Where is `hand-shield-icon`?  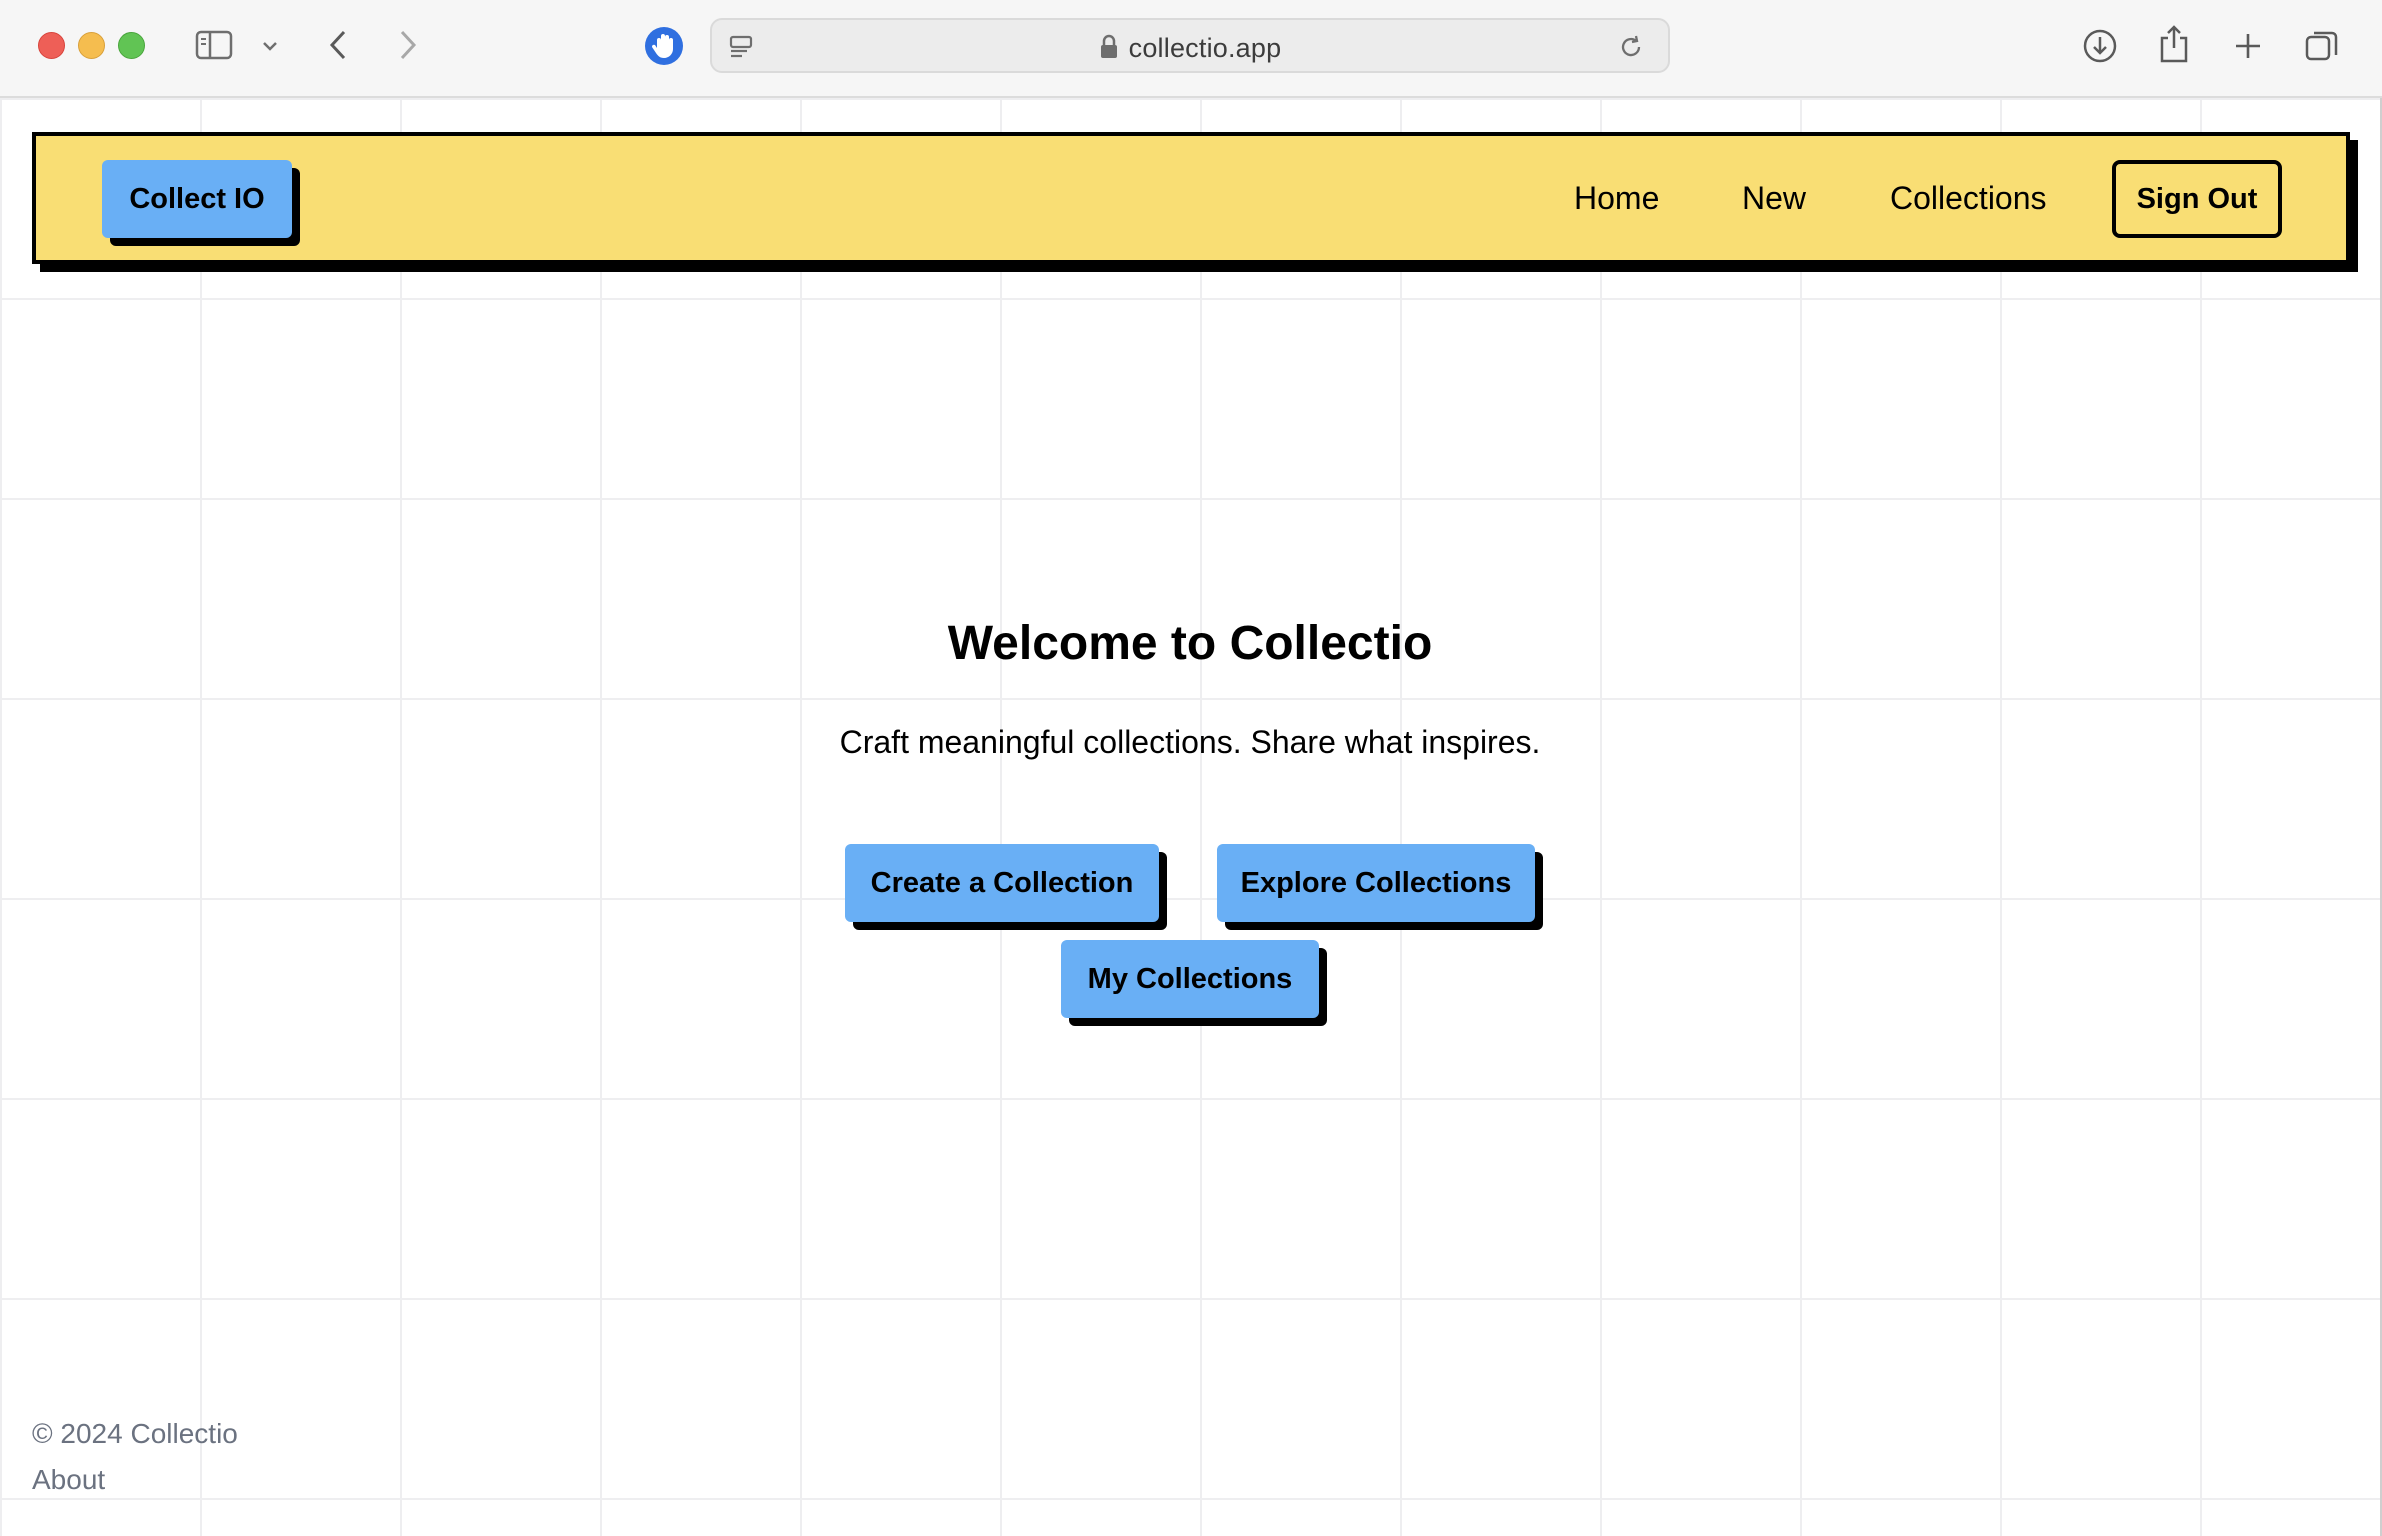
hand-shield-icon is located at coordinates (664, 46).